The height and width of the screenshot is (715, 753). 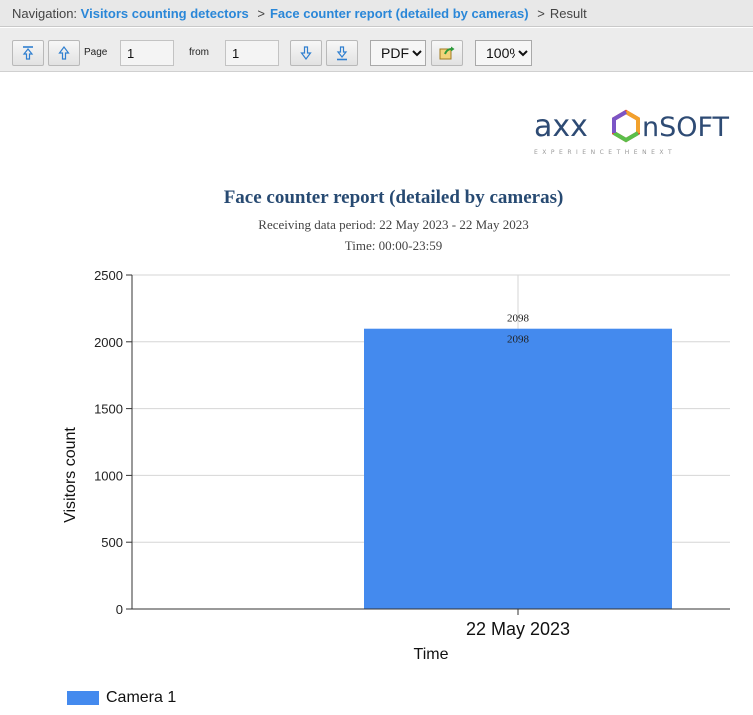 I want to click on x-tick-label: 22 May 2023, so click(x=518, y=629).